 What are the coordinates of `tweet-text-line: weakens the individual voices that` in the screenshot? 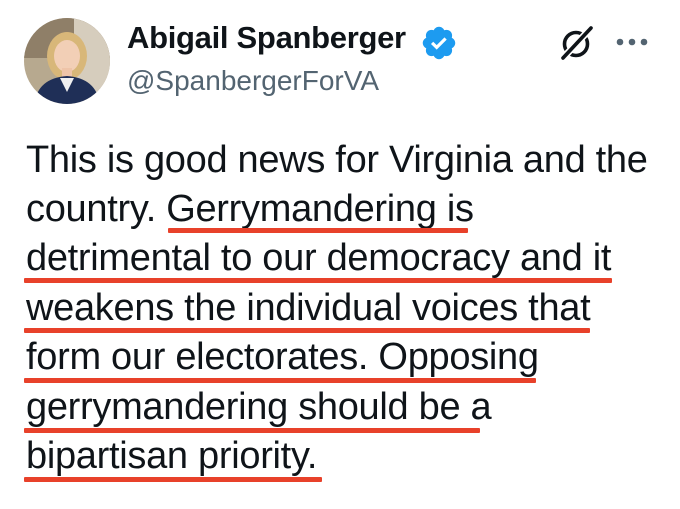 It's located at (308, 308).